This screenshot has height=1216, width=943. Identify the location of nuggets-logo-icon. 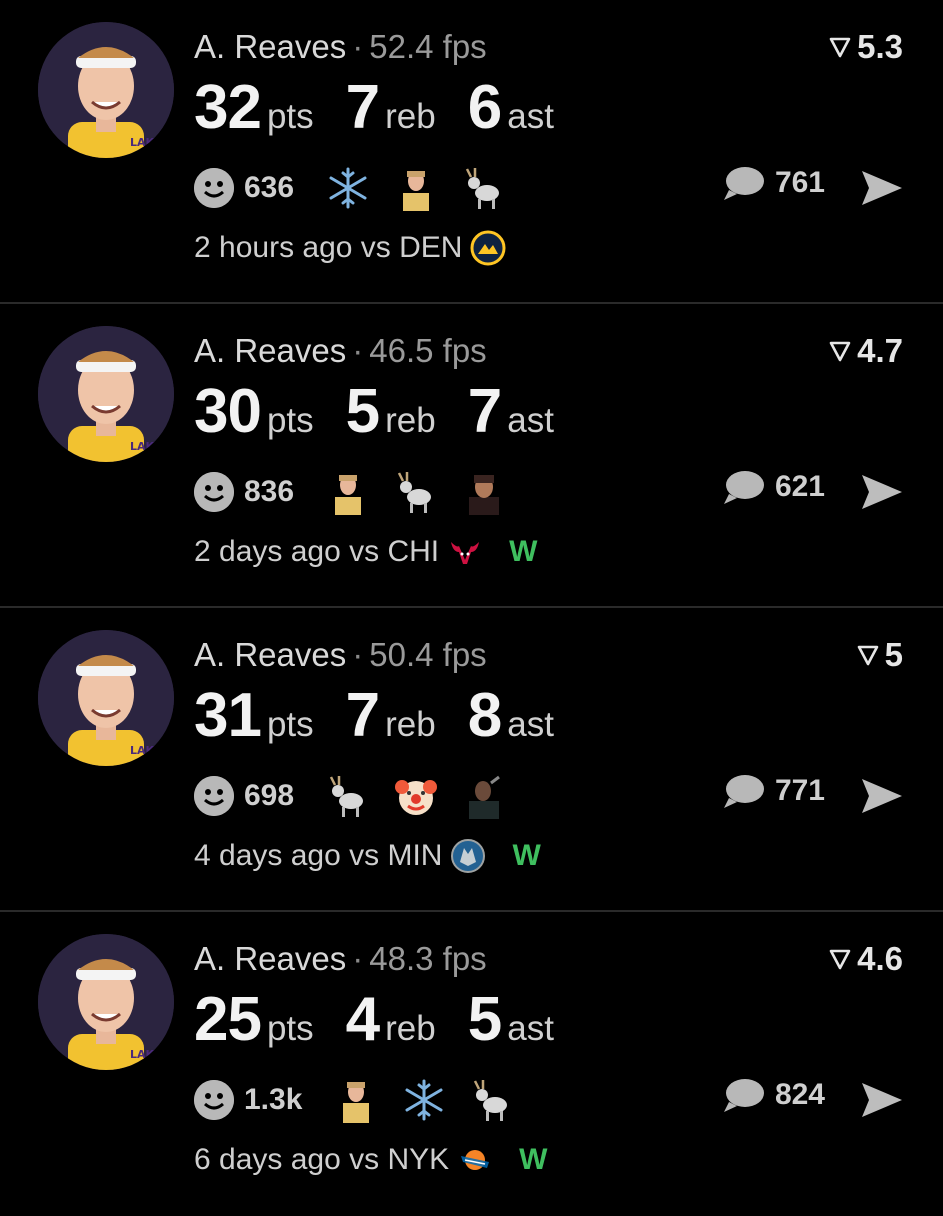
(488, 248).